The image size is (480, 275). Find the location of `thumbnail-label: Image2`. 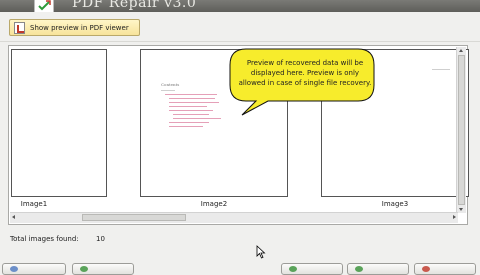

thumbnail-label: Image2 is located at coordinates (214, 204).